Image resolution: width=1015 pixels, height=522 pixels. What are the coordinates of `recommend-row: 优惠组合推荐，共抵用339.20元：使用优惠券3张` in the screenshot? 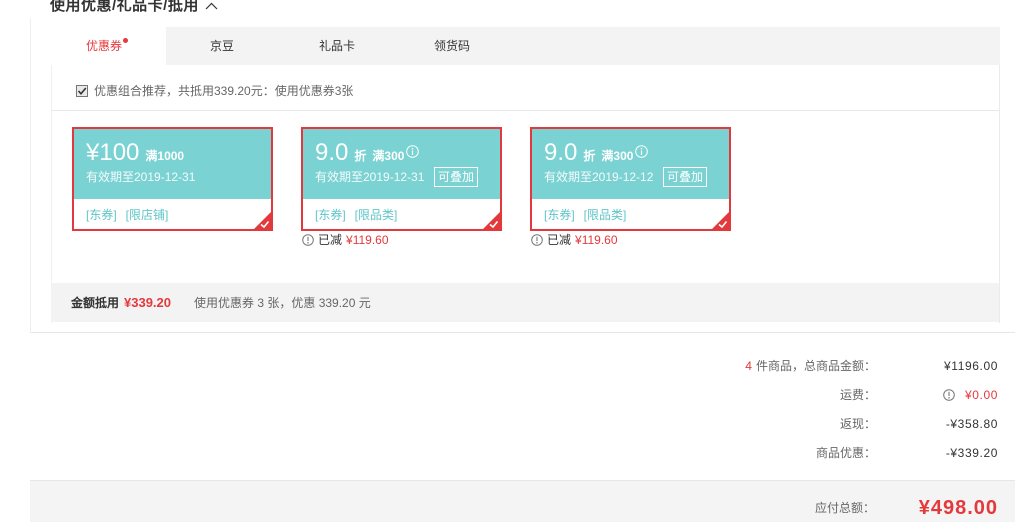 It's located at (214, 91).